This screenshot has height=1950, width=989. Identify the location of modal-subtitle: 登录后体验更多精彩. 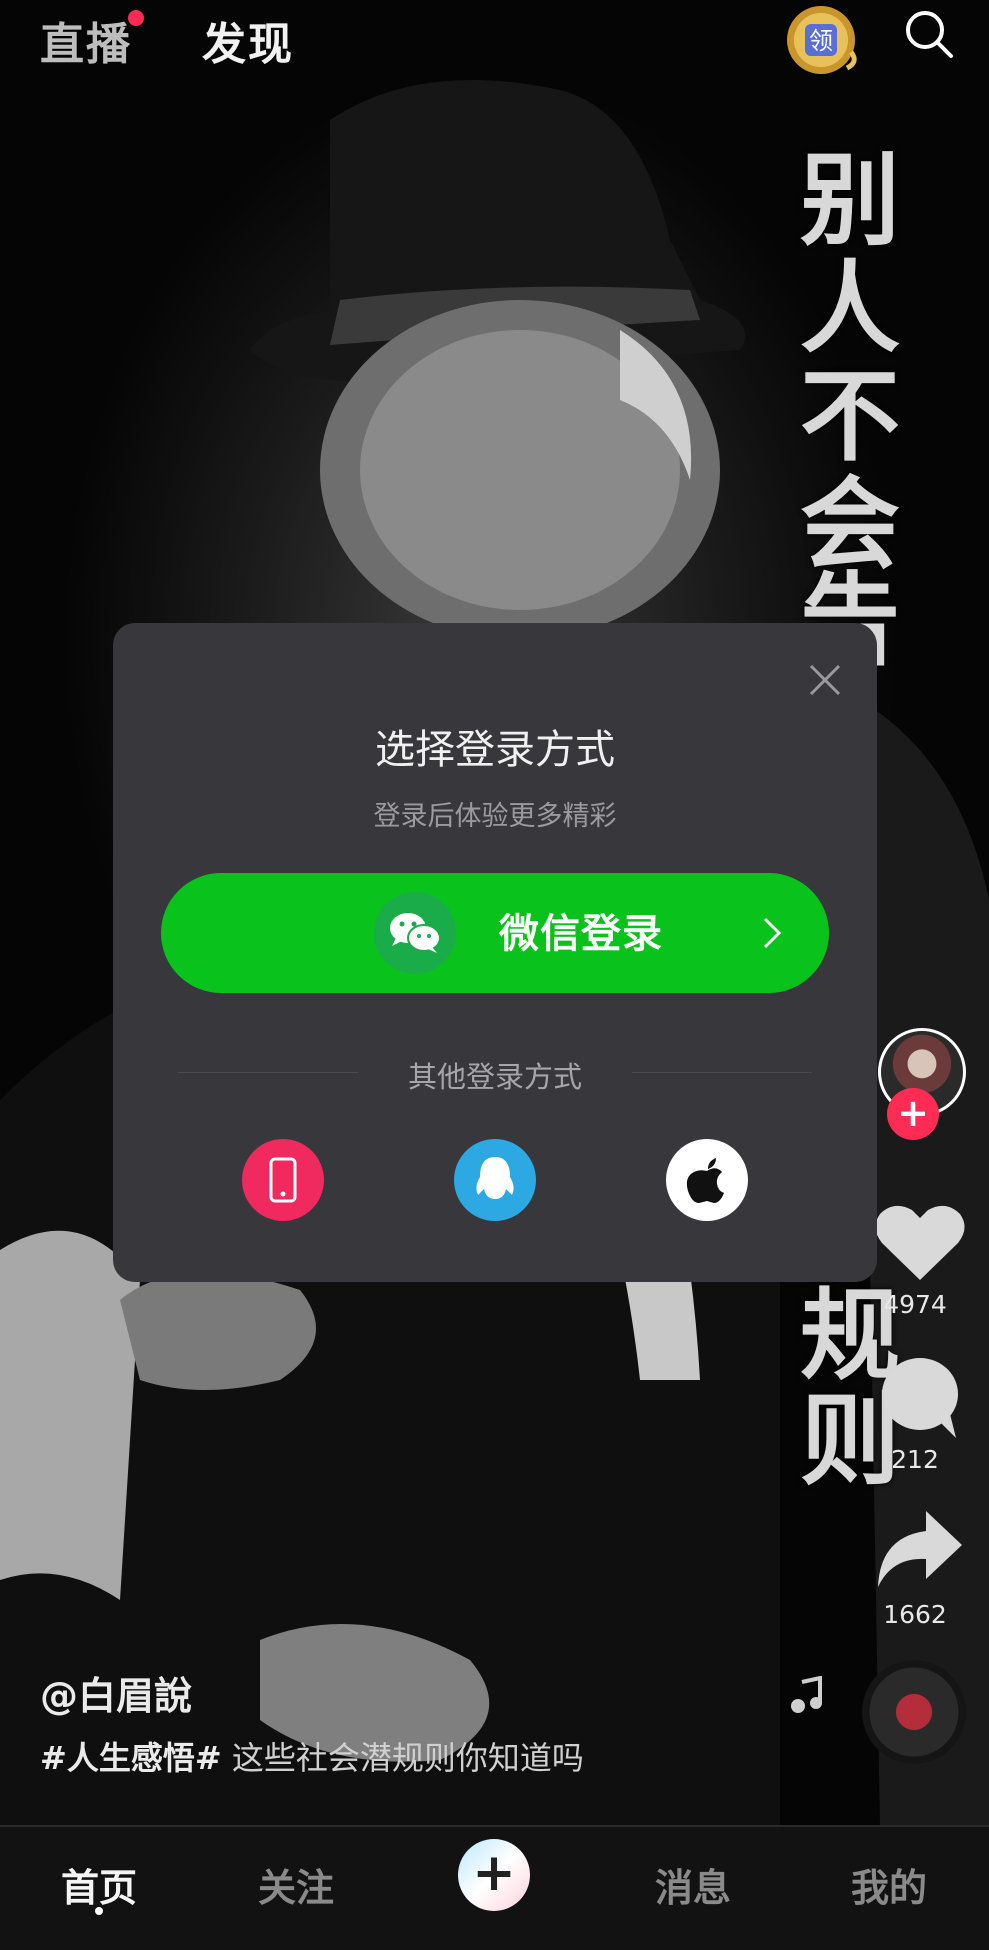
(495, 816).